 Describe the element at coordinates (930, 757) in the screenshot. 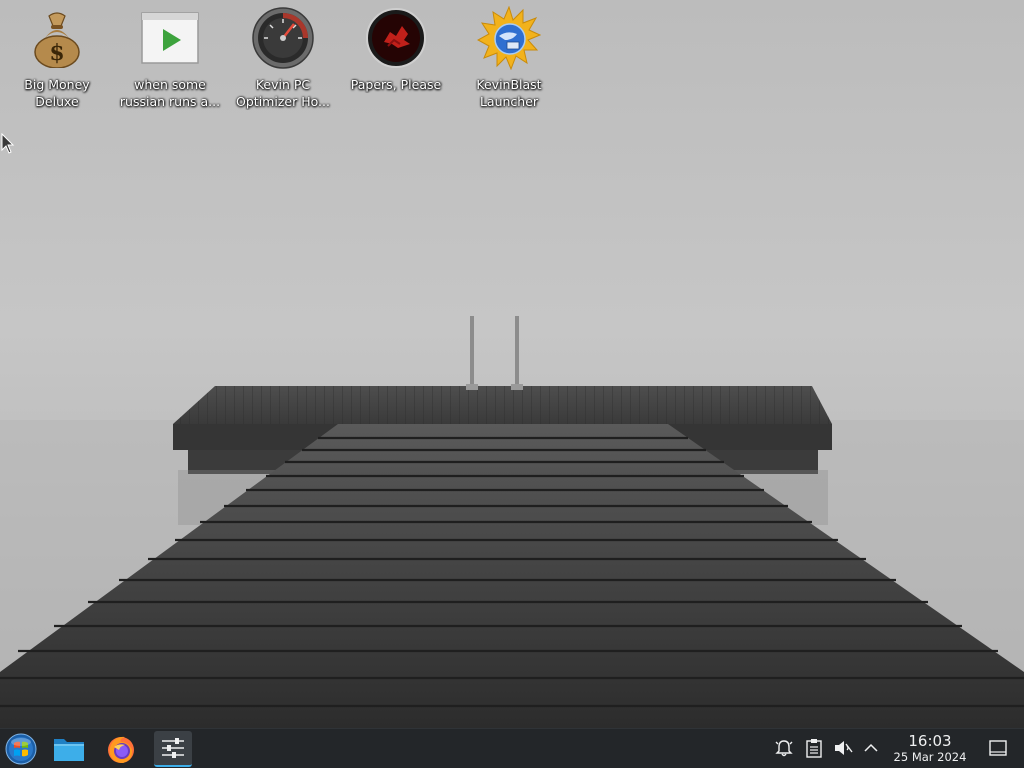

I see `clock-date: 25 Mar 2024` at that location.